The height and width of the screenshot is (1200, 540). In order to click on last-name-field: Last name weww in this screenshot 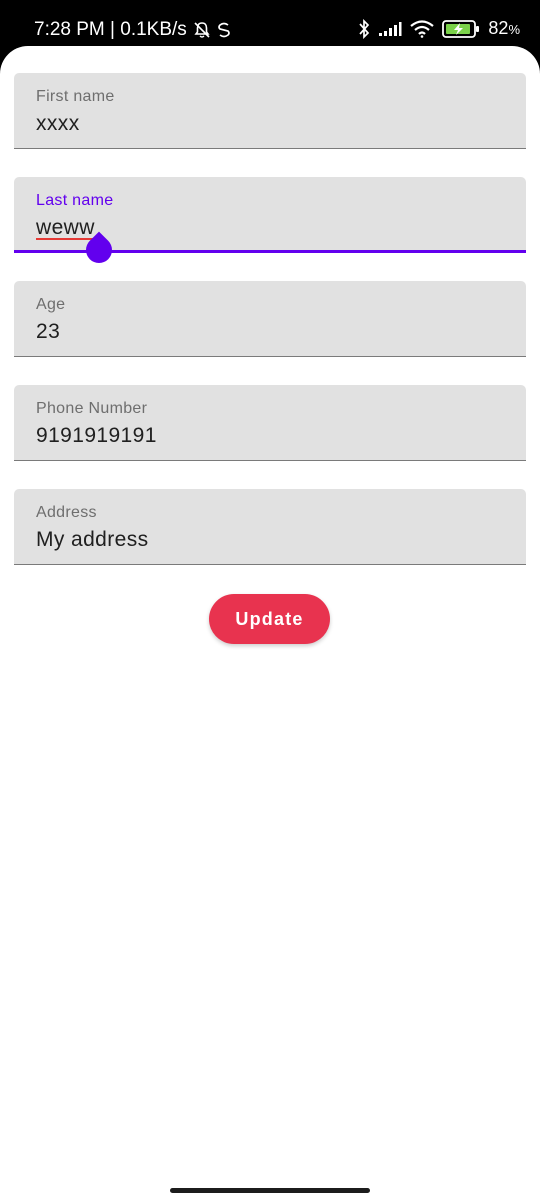, I will do `click(270, 223)`.